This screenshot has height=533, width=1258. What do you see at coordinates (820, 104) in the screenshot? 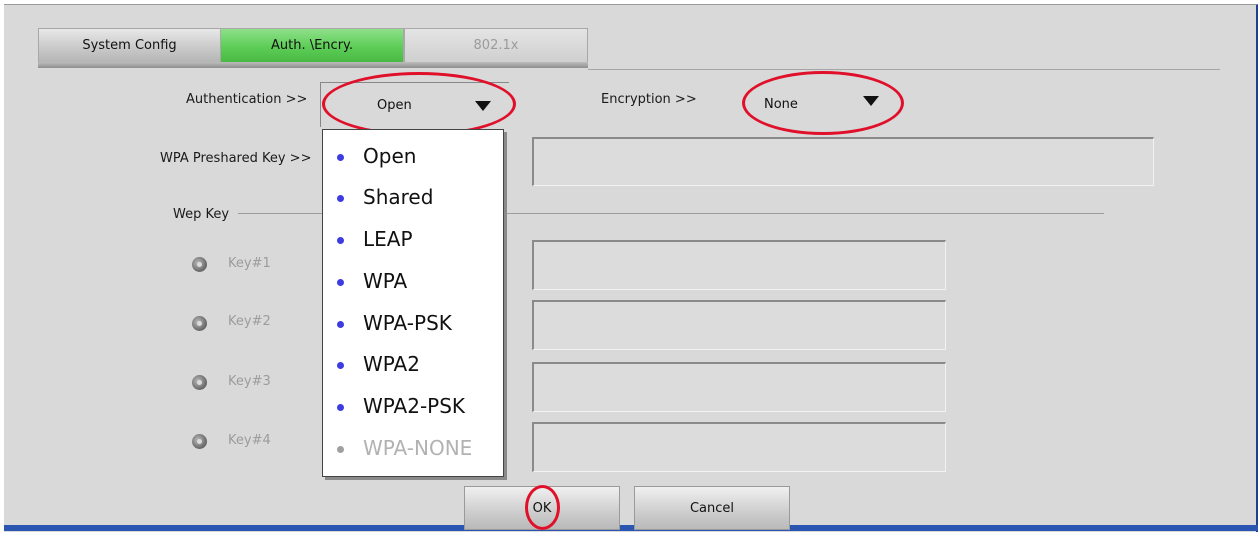
I see `encryption-select: None` at bounding box center [820, 104].